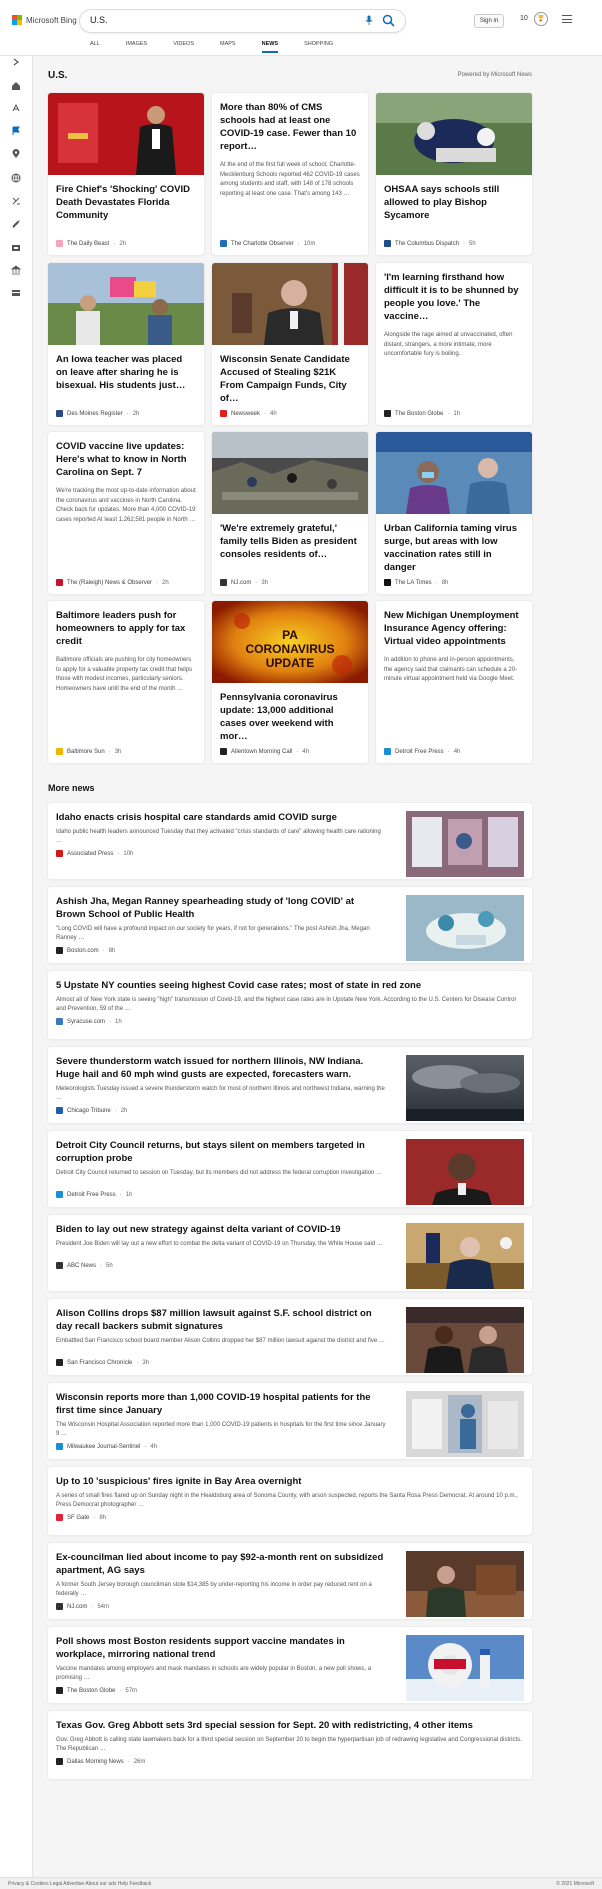 The height and width of the screenshot is (1889, 602). What do you see at coordinates (88, 751) in the screenshot?
I see `news-card-source: Baltimore Sun · 3h` at bounding box center [88, 751].